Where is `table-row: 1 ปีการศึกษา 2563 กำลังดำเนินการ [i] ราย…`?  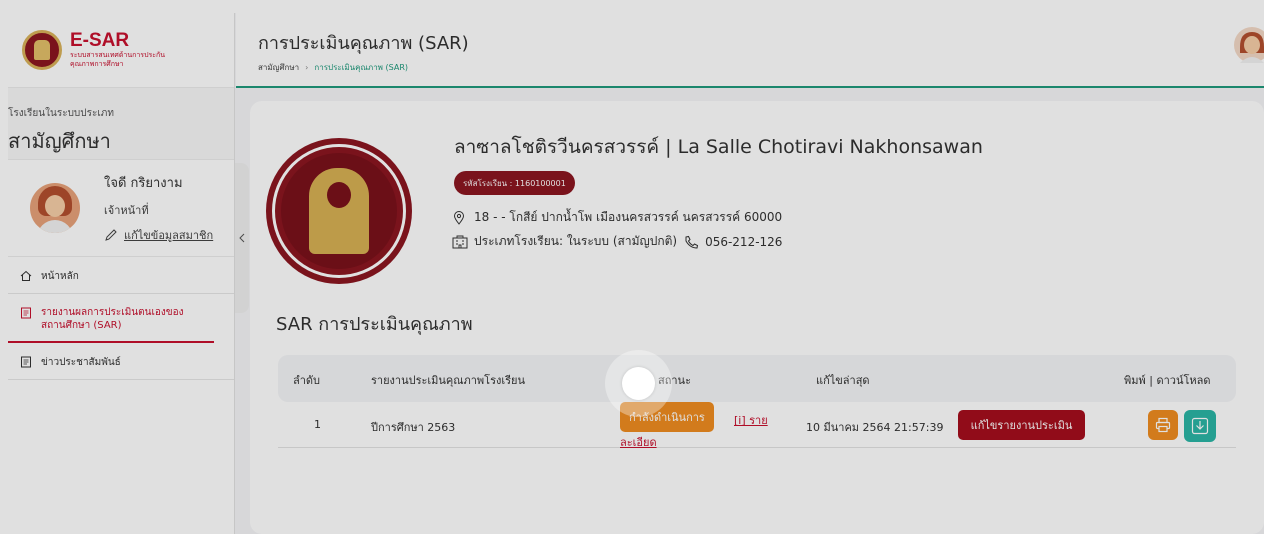
table-row: 1 ปีการศึกษา 2563 กำลังดำเนินการ [i] ราย… is located at coordinates (757, 426).